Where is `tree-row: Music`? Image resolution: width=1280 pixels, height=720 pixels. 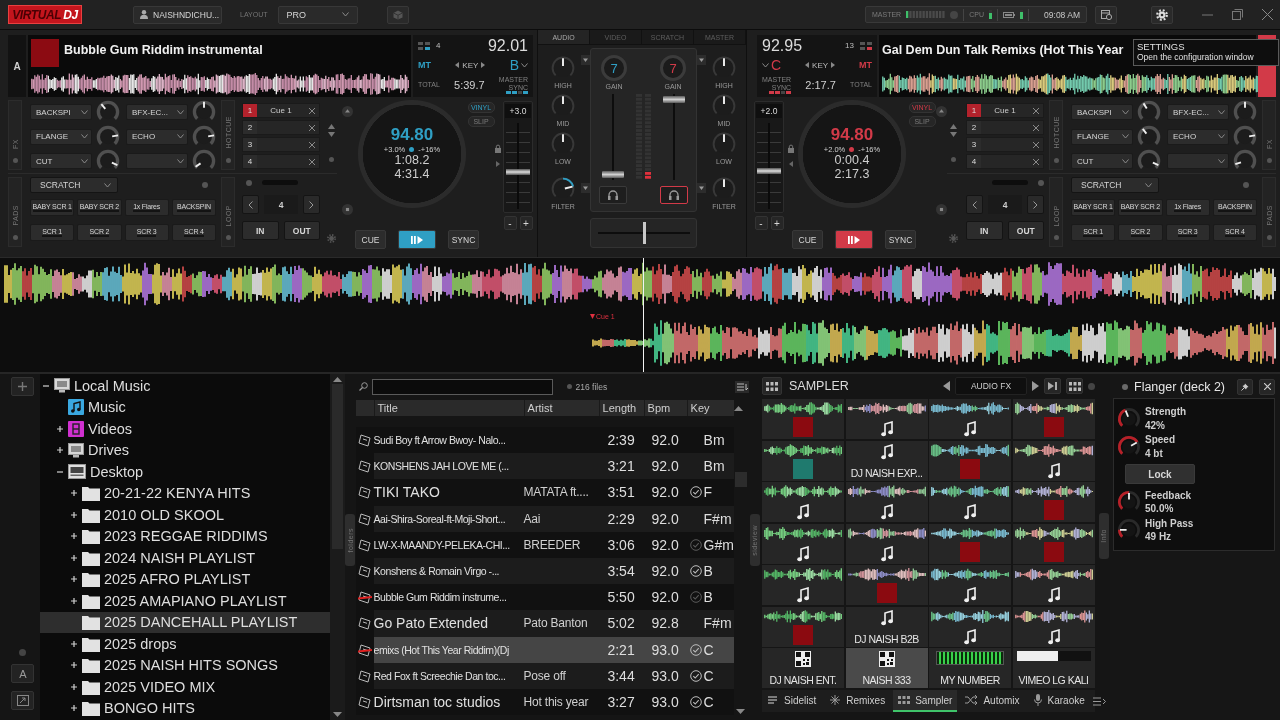
tree-row: Music is located at coordinates (184, 407).